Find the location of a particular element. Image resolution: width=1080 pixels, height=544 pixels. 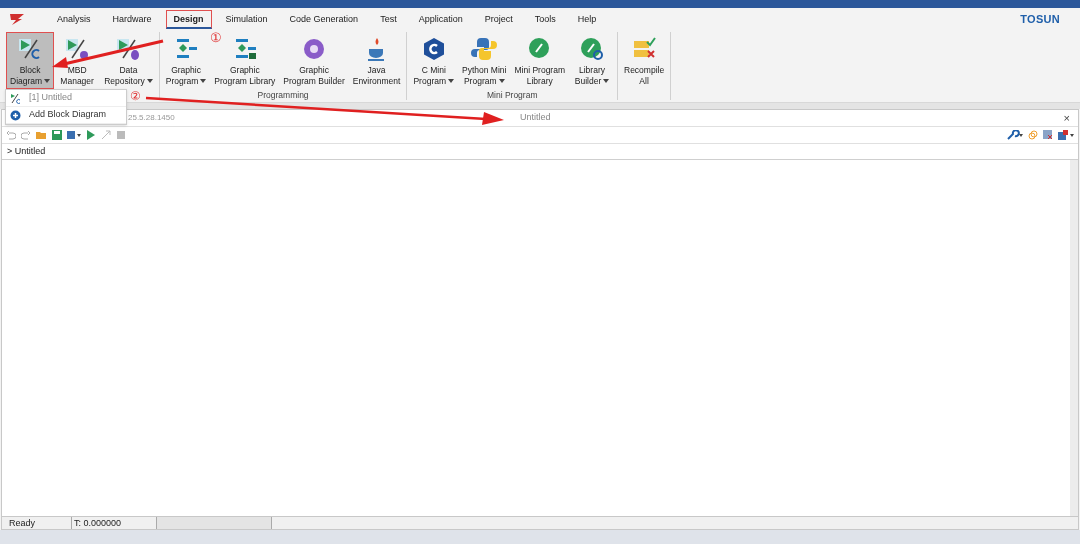

menu-tab: Analysis is located at coordinates (74, 19).